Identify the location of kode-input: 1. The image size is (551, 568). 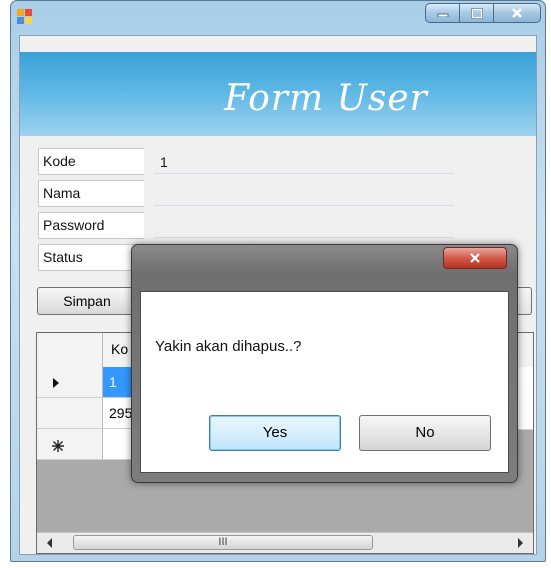
(304, 162).